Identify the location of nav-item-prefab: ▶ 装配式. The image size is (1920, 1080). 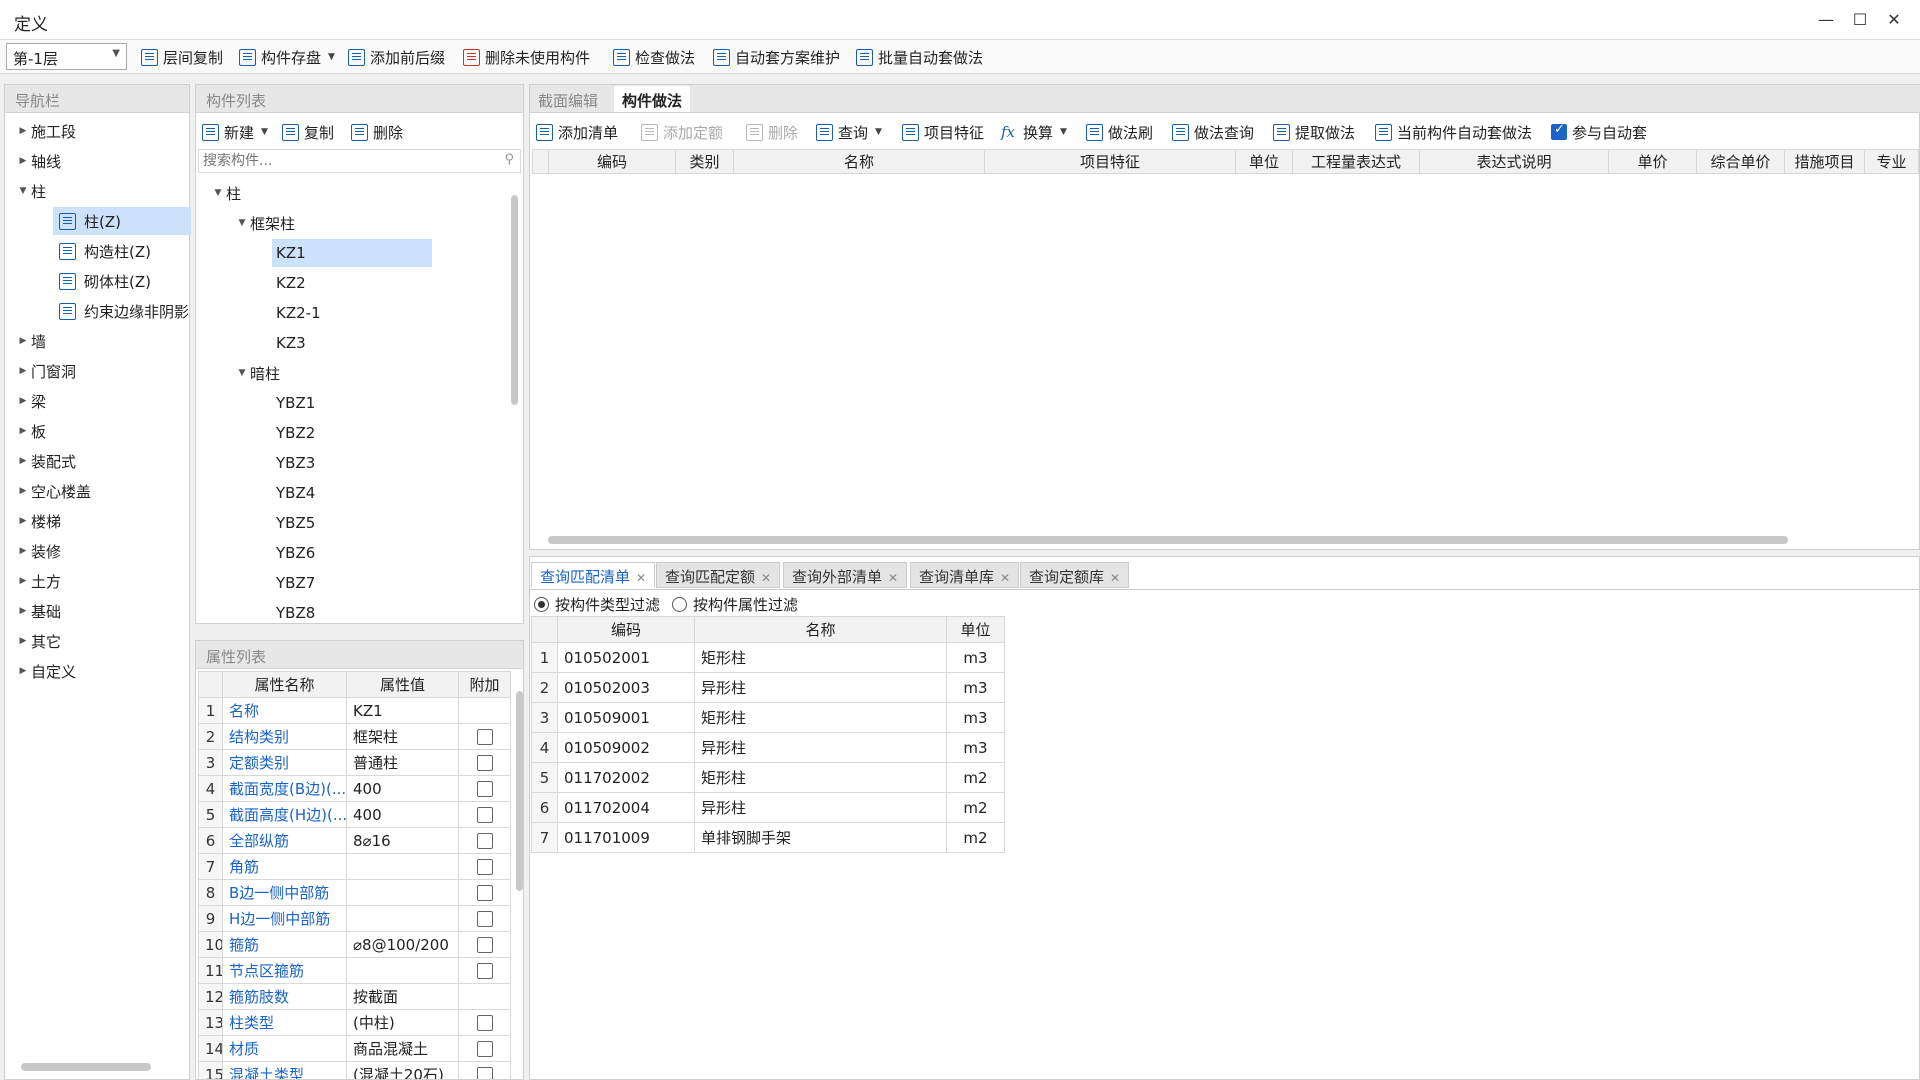
(45, 461).